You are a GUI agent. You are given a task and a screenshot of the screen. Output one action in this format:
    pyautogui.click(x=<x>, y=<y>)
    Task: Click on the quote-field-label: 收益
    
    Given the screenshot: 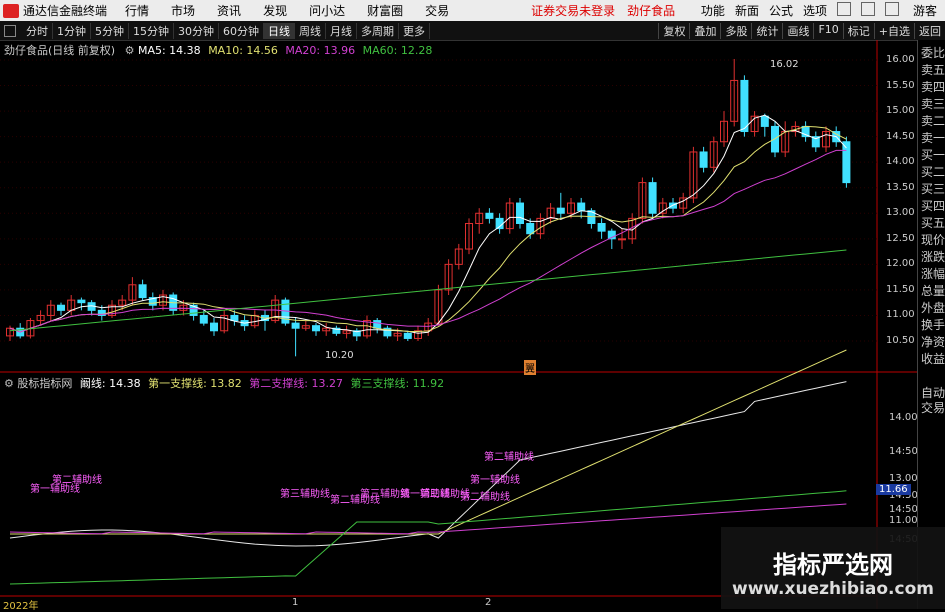 What is the action you would take?
    pyautogui.click(x=933, y=359)
    